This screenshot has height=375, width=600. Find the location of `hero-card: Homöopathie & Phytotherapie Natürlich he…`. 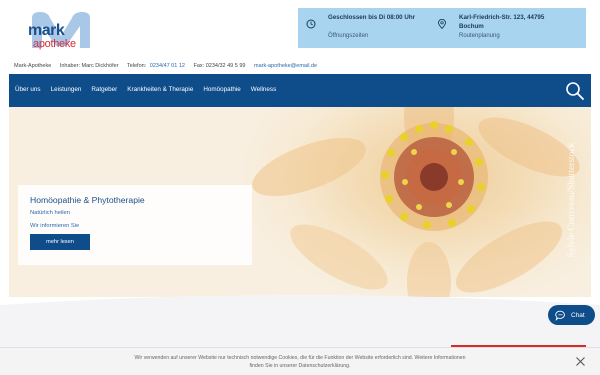

hero-card: Homöopathie & Phytotherapie Natürlich he… is located at coordinates (135, 225).